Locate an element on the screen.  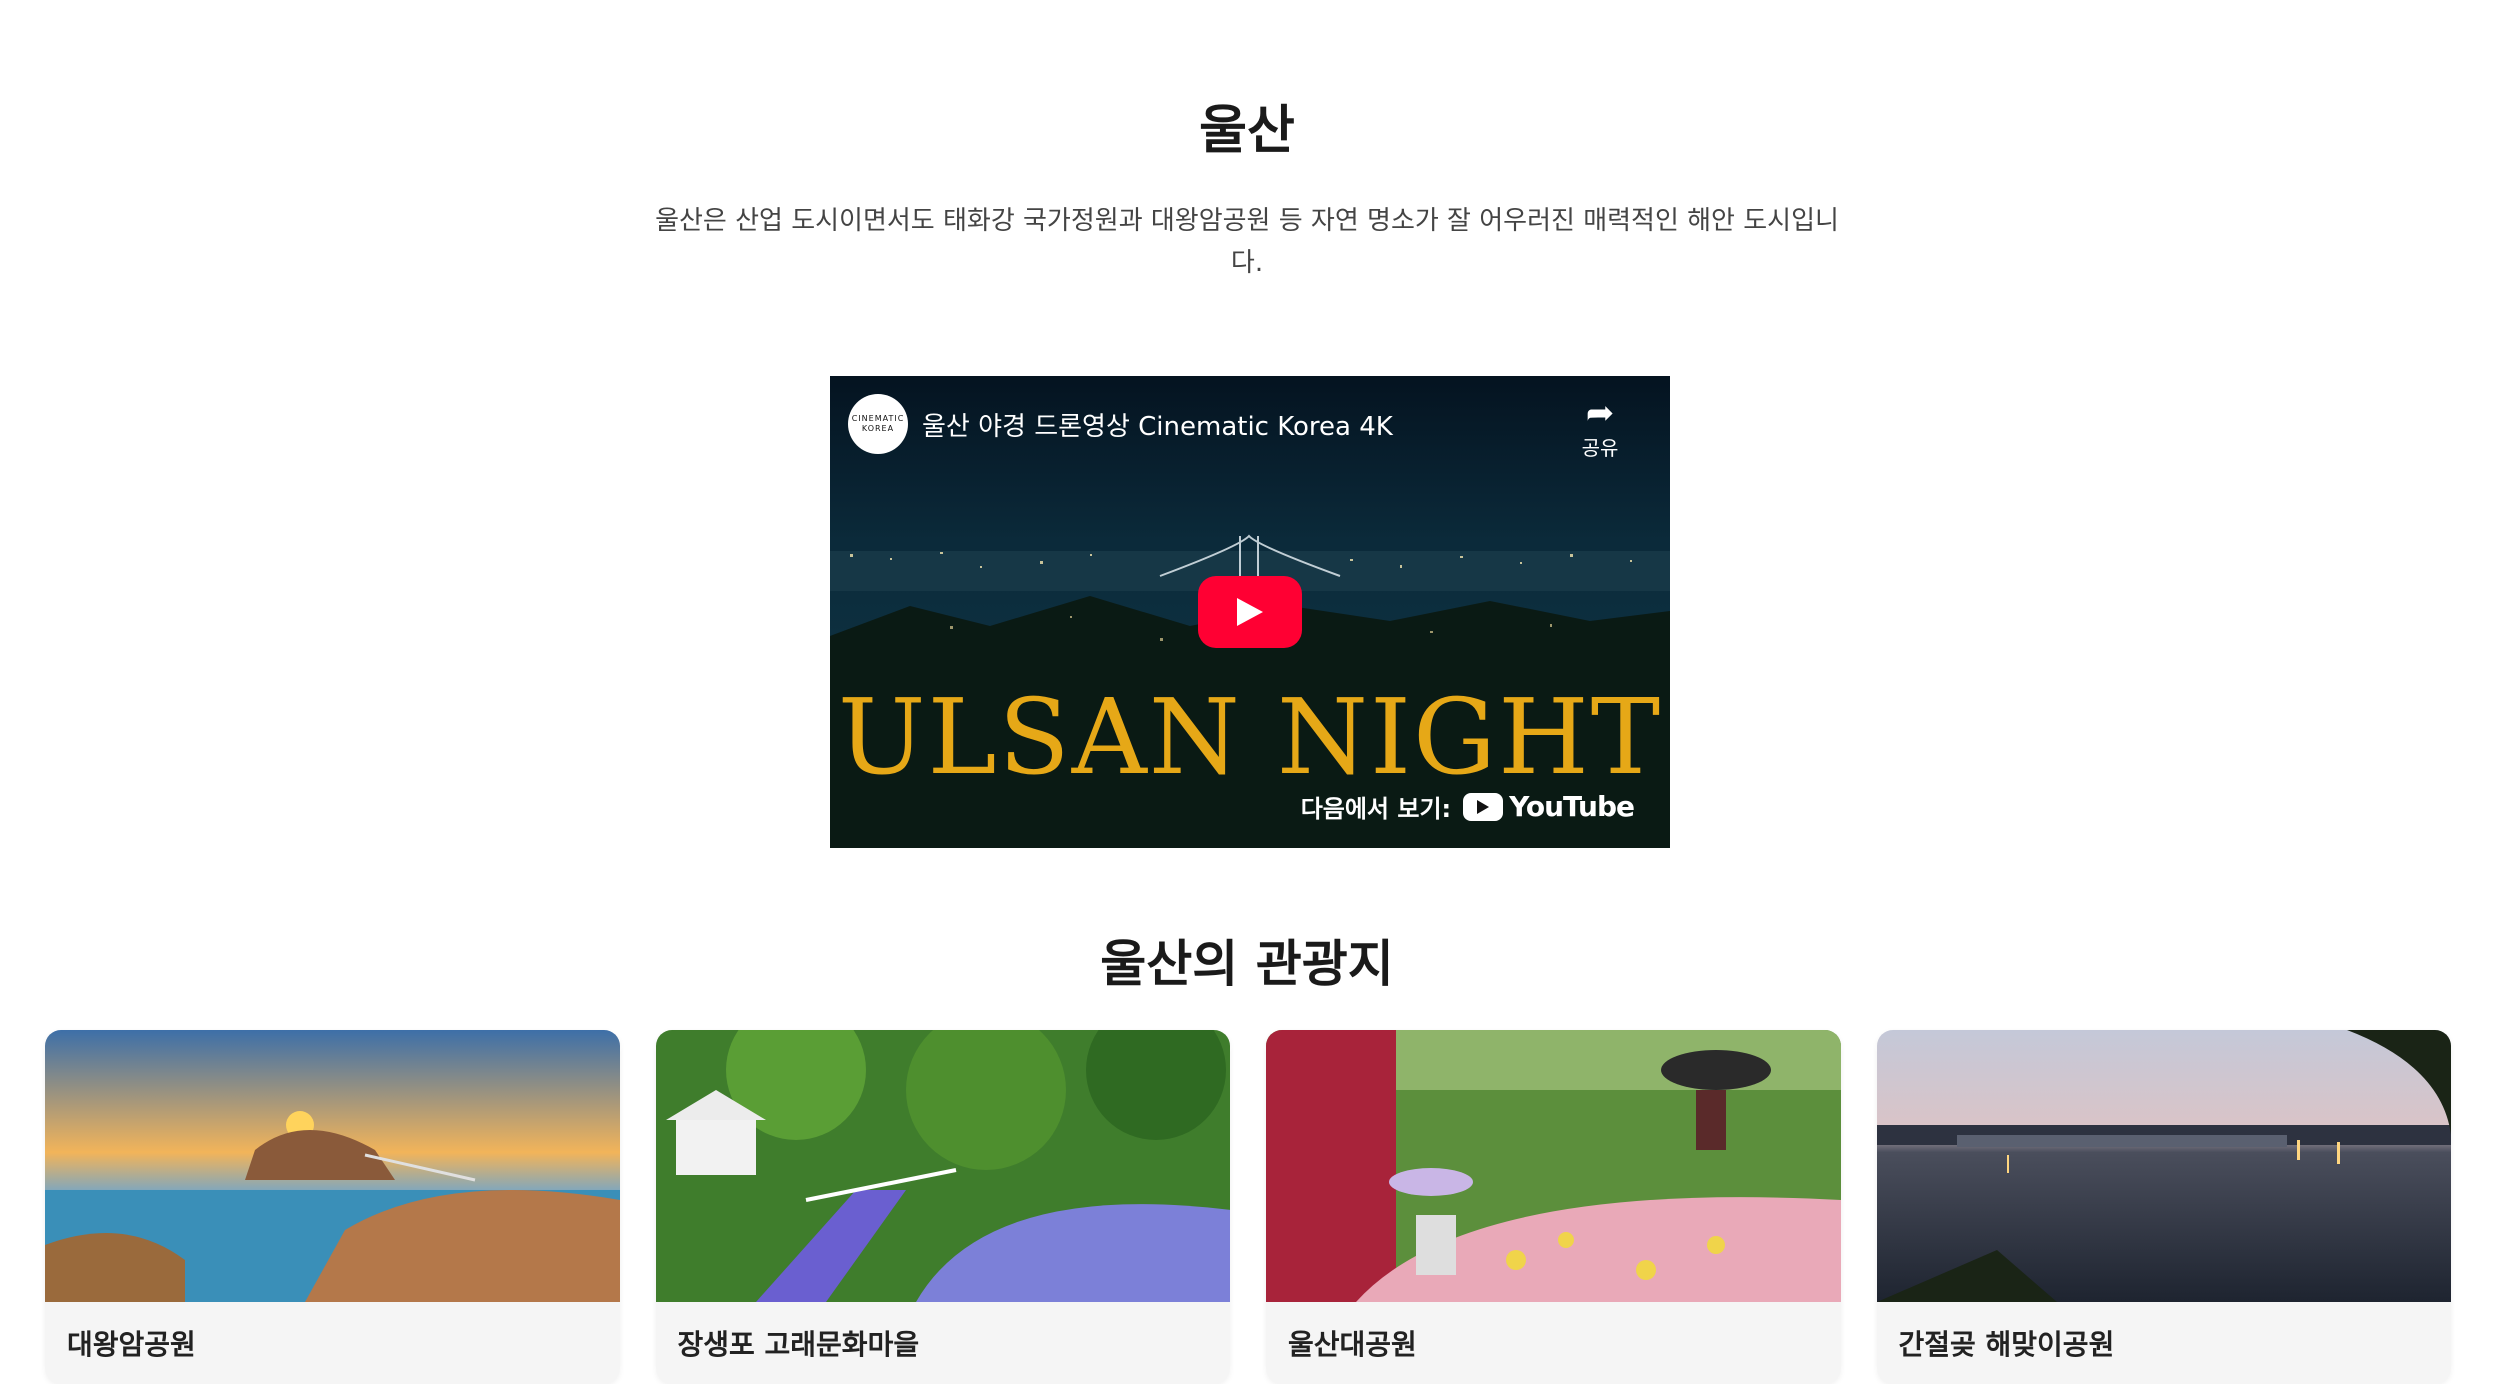
video-title: 울산 야경 드론영상 Cinematic Korea 4K is located at coordinates (1157, 424).